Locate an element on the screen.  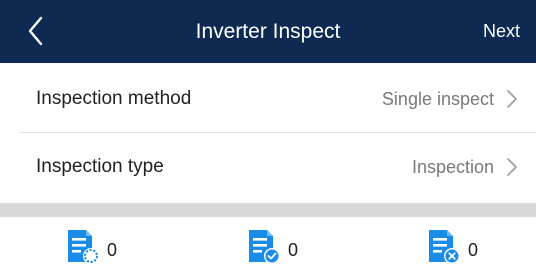
back-button is located at coordinates (37, 31).